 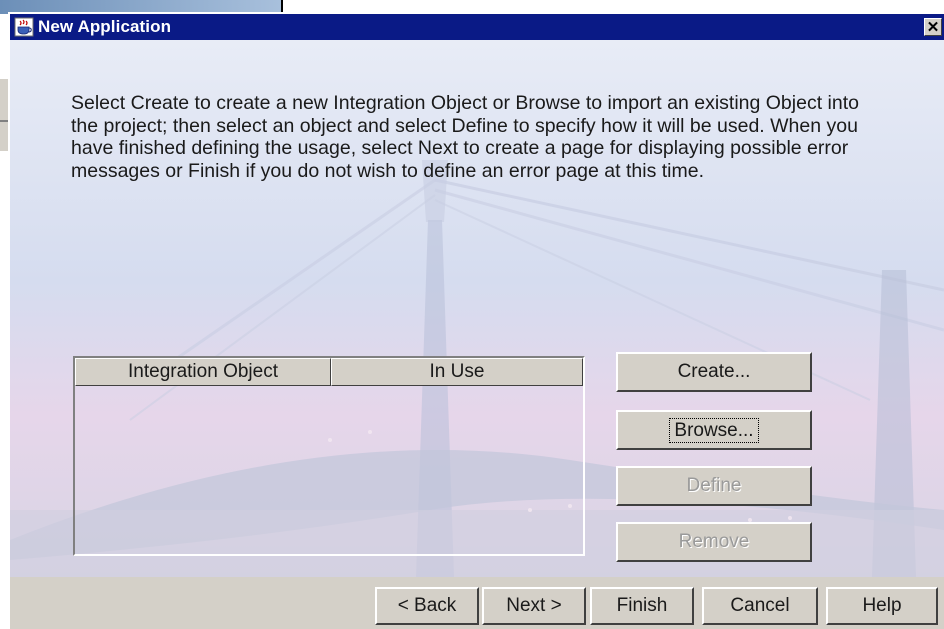 I want to click on close-icon: ✕, so click(x=933, y=27).